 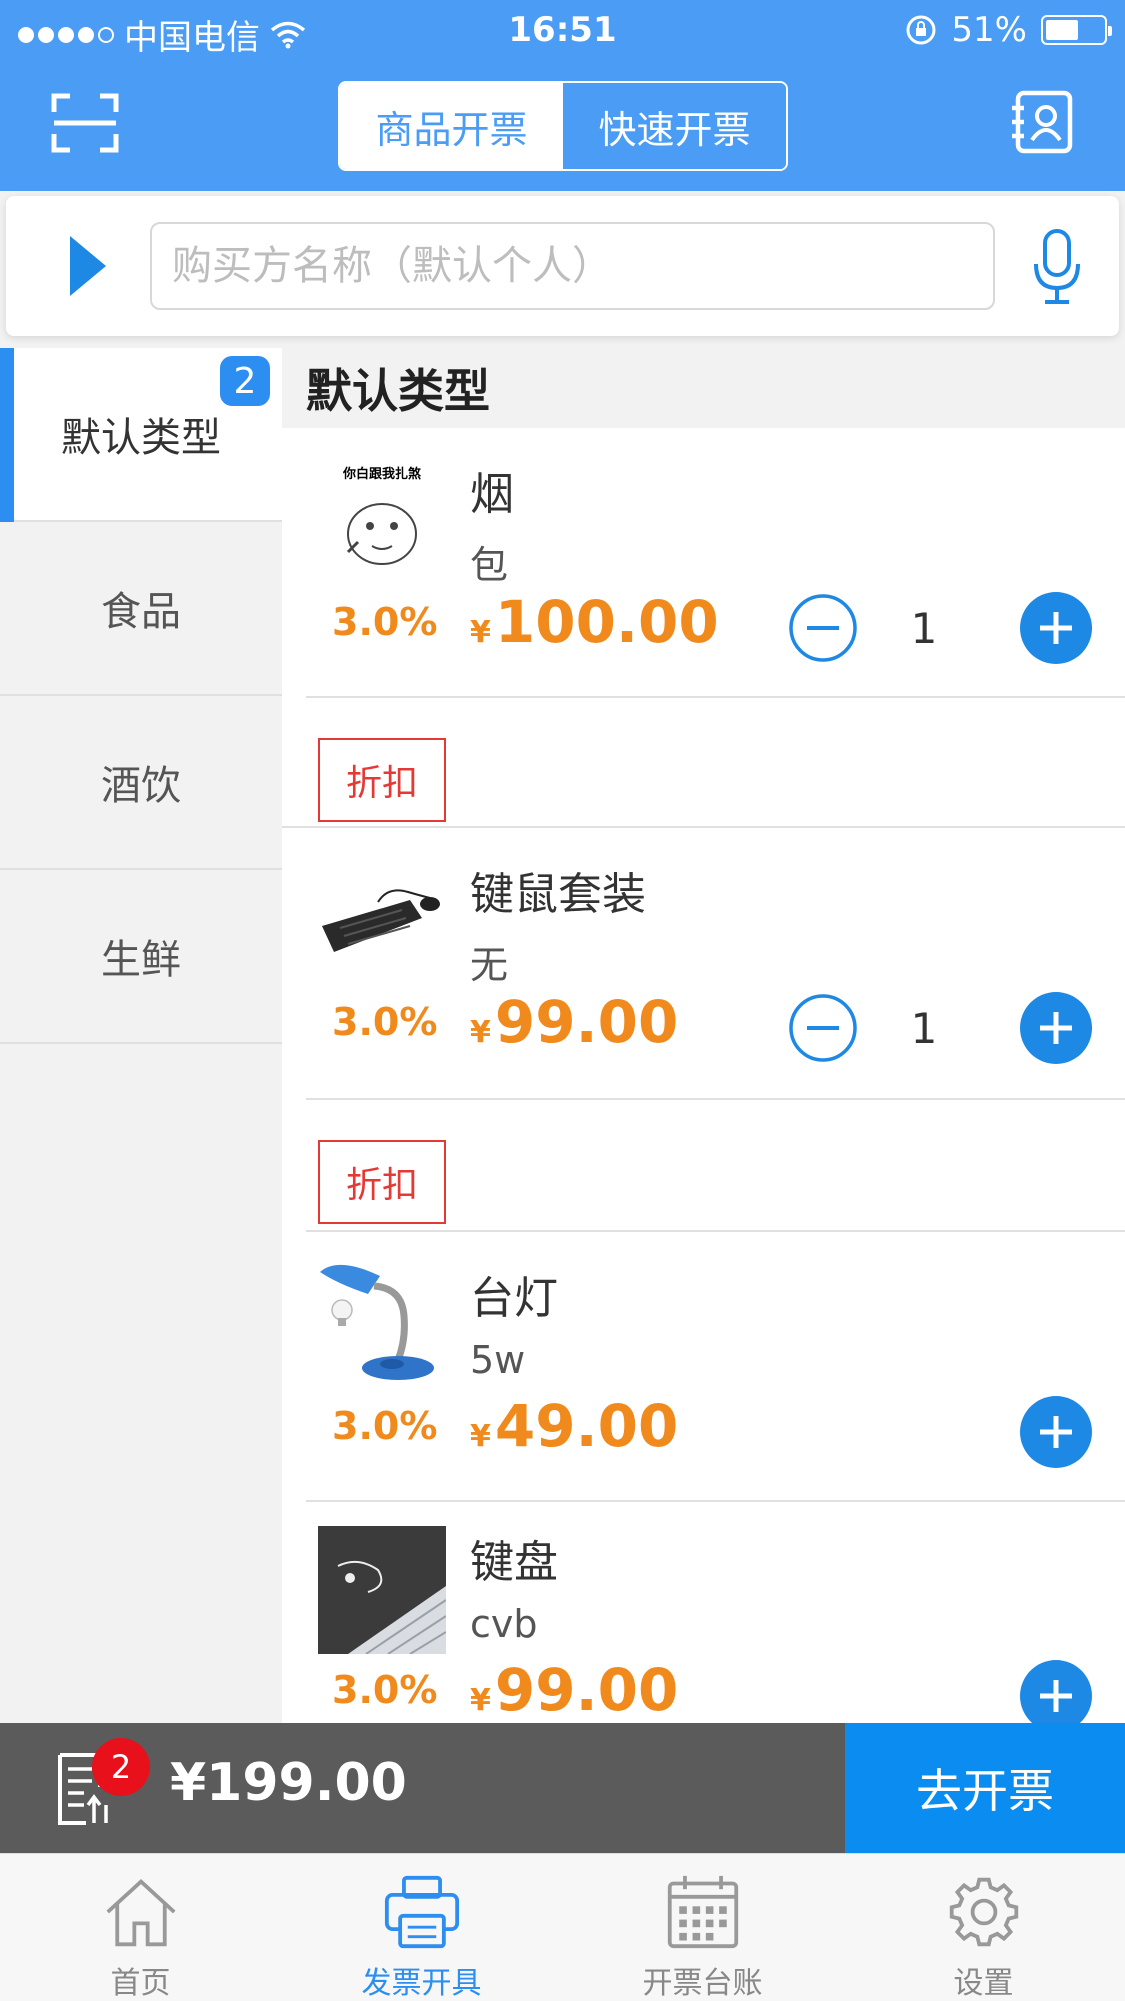 What do you see at coordinates (288, 1783) in the screenshot?
I see `total-amount: ¥199.00` at bounding box center [288, 1783].